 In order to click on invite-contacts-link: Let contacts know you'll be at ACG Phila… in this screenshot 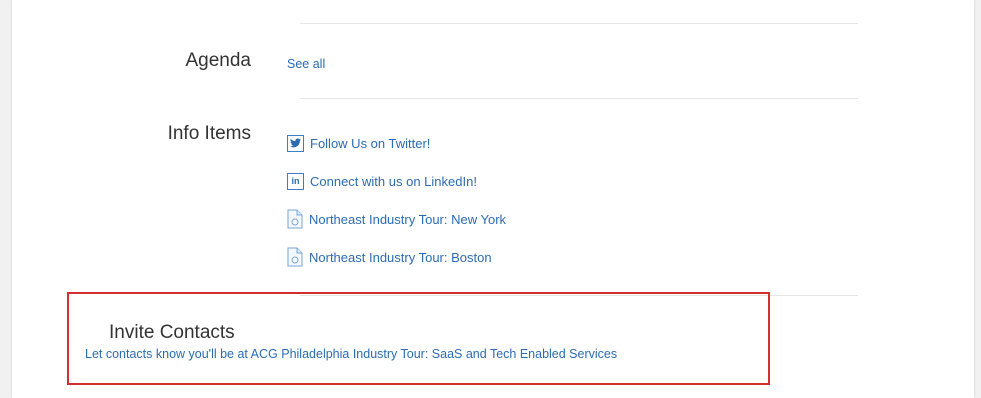, I will do `click(351, 354)`.